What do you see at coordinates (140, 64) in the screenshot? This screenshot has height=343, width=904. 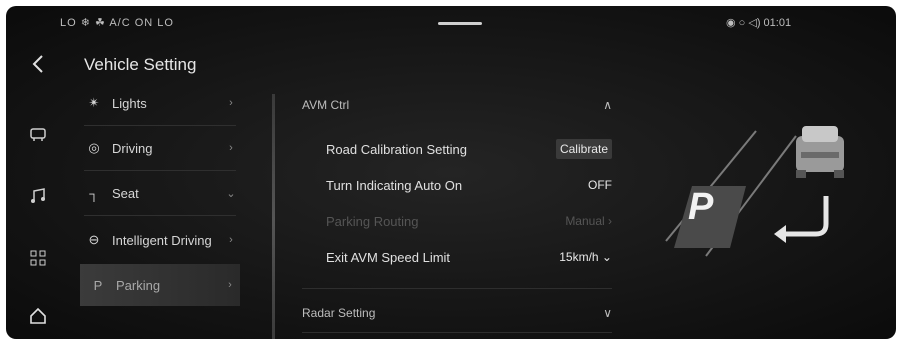 I see `page-title: Vehicle Setting` at bounding box center [140, 64].